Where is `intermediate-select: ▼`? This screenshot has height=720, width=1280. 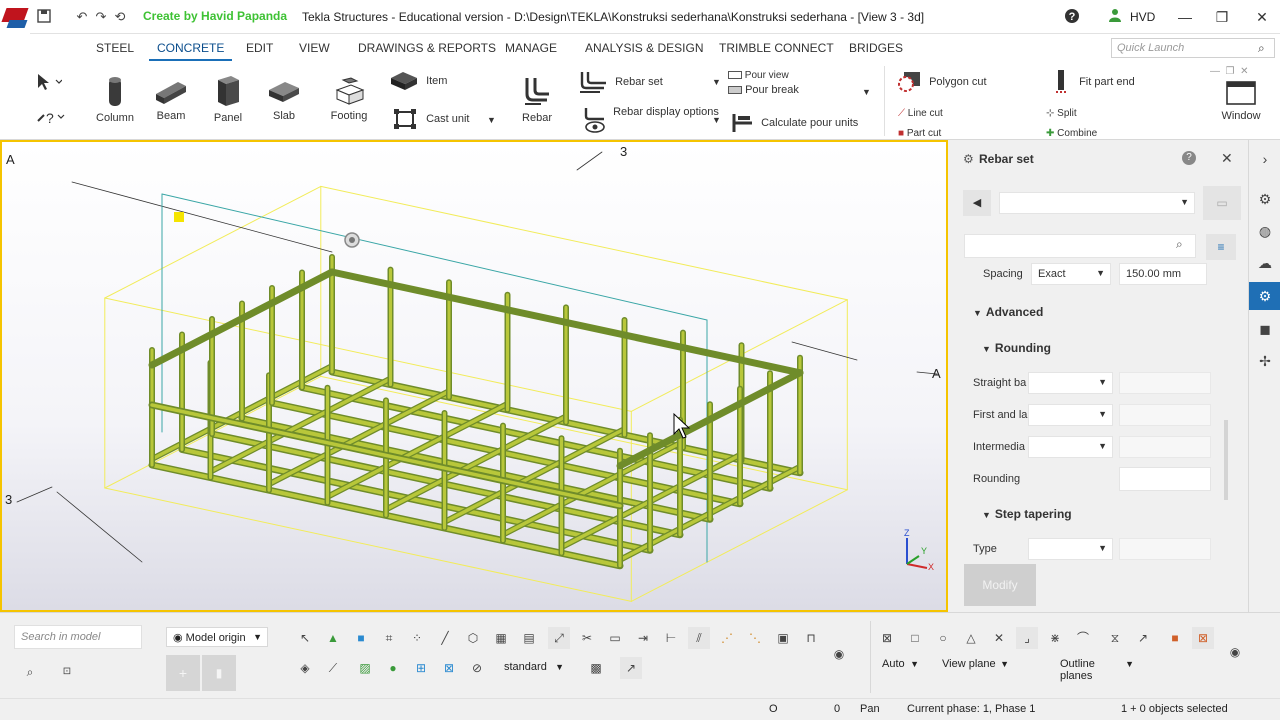 intermediate-select: ▼ is located at coordinates (1070, 447).